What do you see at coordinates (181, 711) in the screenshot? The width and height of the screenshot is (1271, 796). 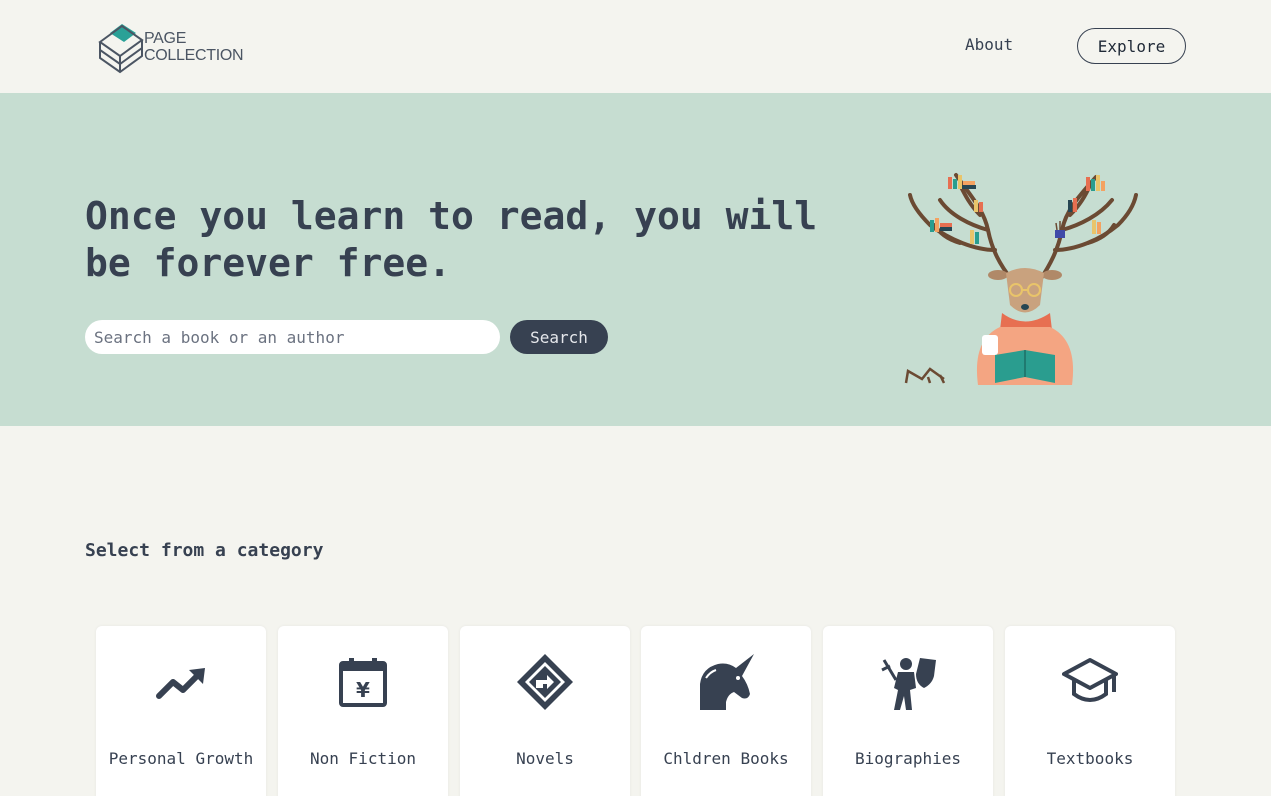 I see `category-card-personal-growth: Personal Growth` at bounding box center [181, 711].